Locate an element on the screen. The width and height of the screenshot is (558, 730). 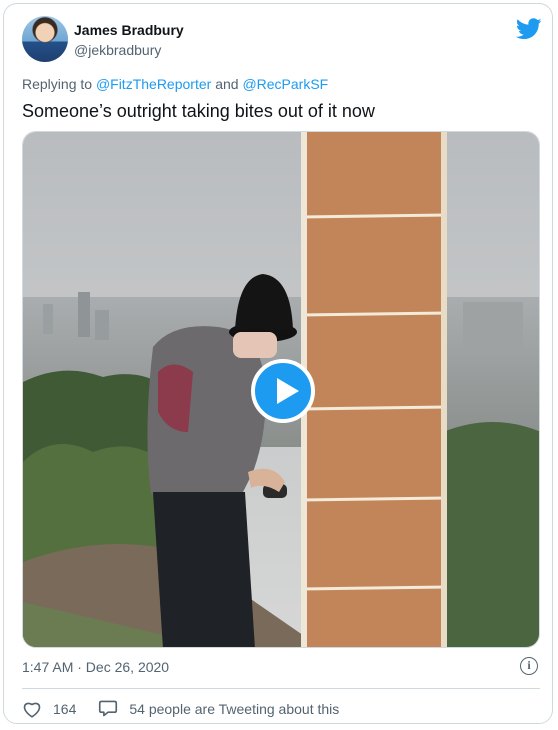
reply-conjunction: and is located at coordinates (227, 84).